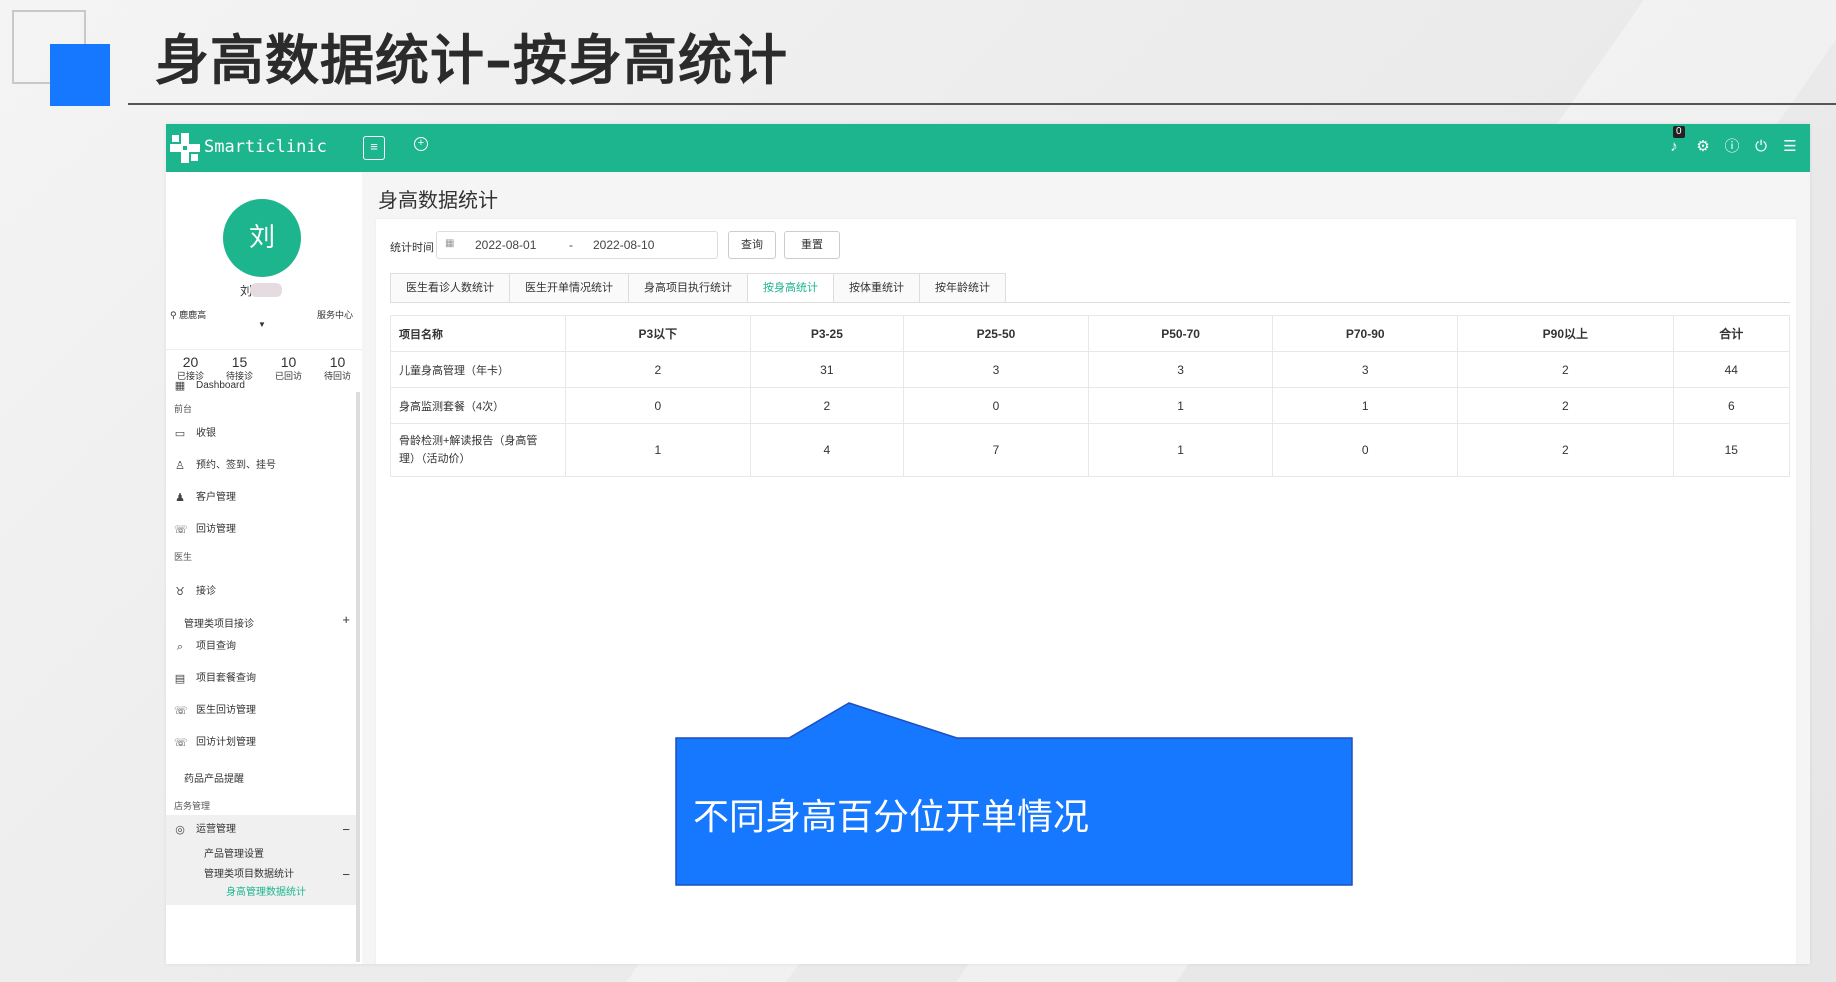 The height and width of the screenshot is (982, 1836). What do you see at coordinates (412, 248) in the screenshot?
I see `filter-label: 统计时间` at bounding box center [412, 248].